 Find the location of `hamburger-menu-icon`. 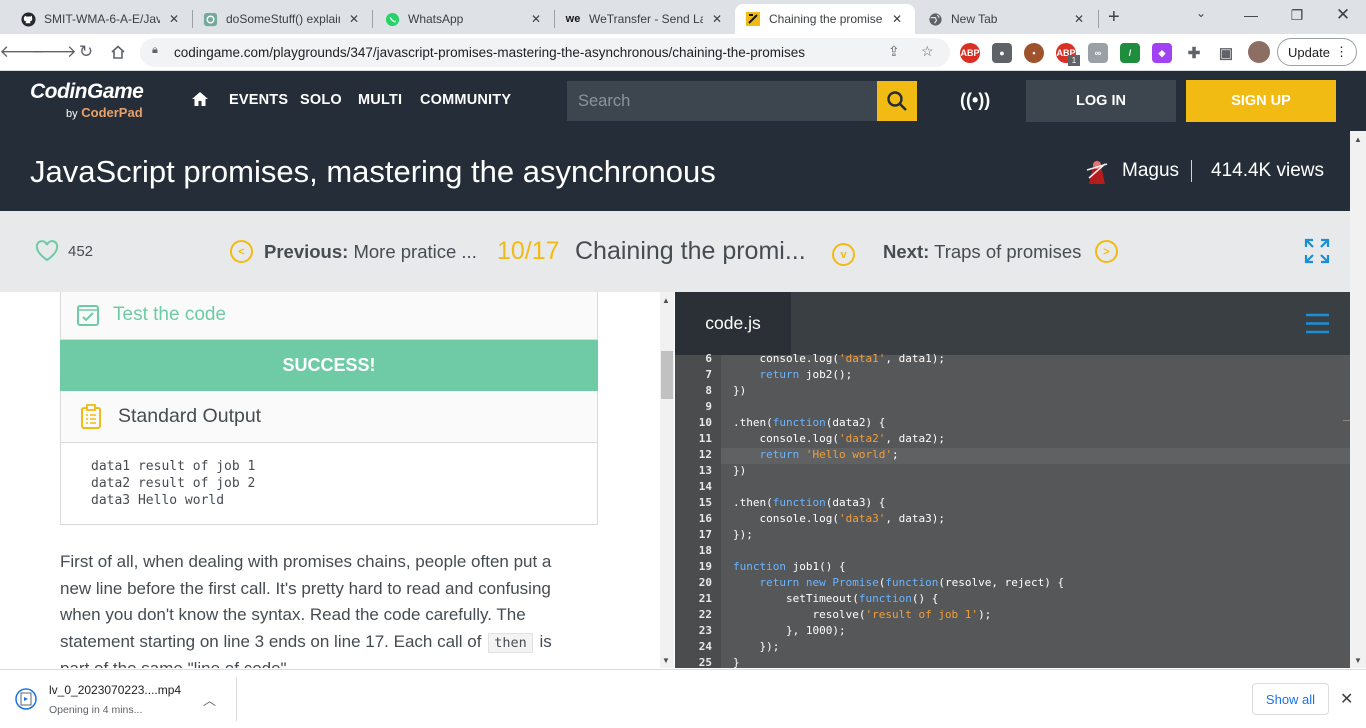

hamburger-menu-icon is located at coordinates (1317, 323).